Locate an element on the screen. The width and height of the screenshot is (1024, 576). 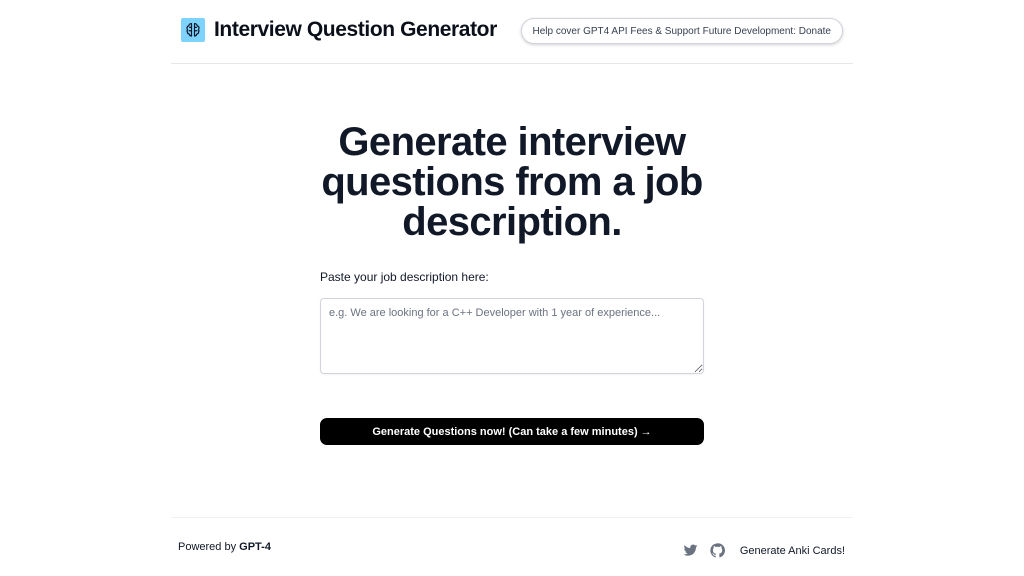
powered-by: Powered by GPT-4 is located at coordinates (224, 547).